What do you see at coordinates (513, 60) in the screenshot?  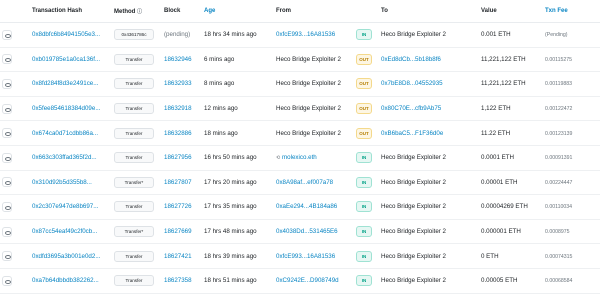 I see `value: 11,221,122 ETH` at bounding box center [513, 60].